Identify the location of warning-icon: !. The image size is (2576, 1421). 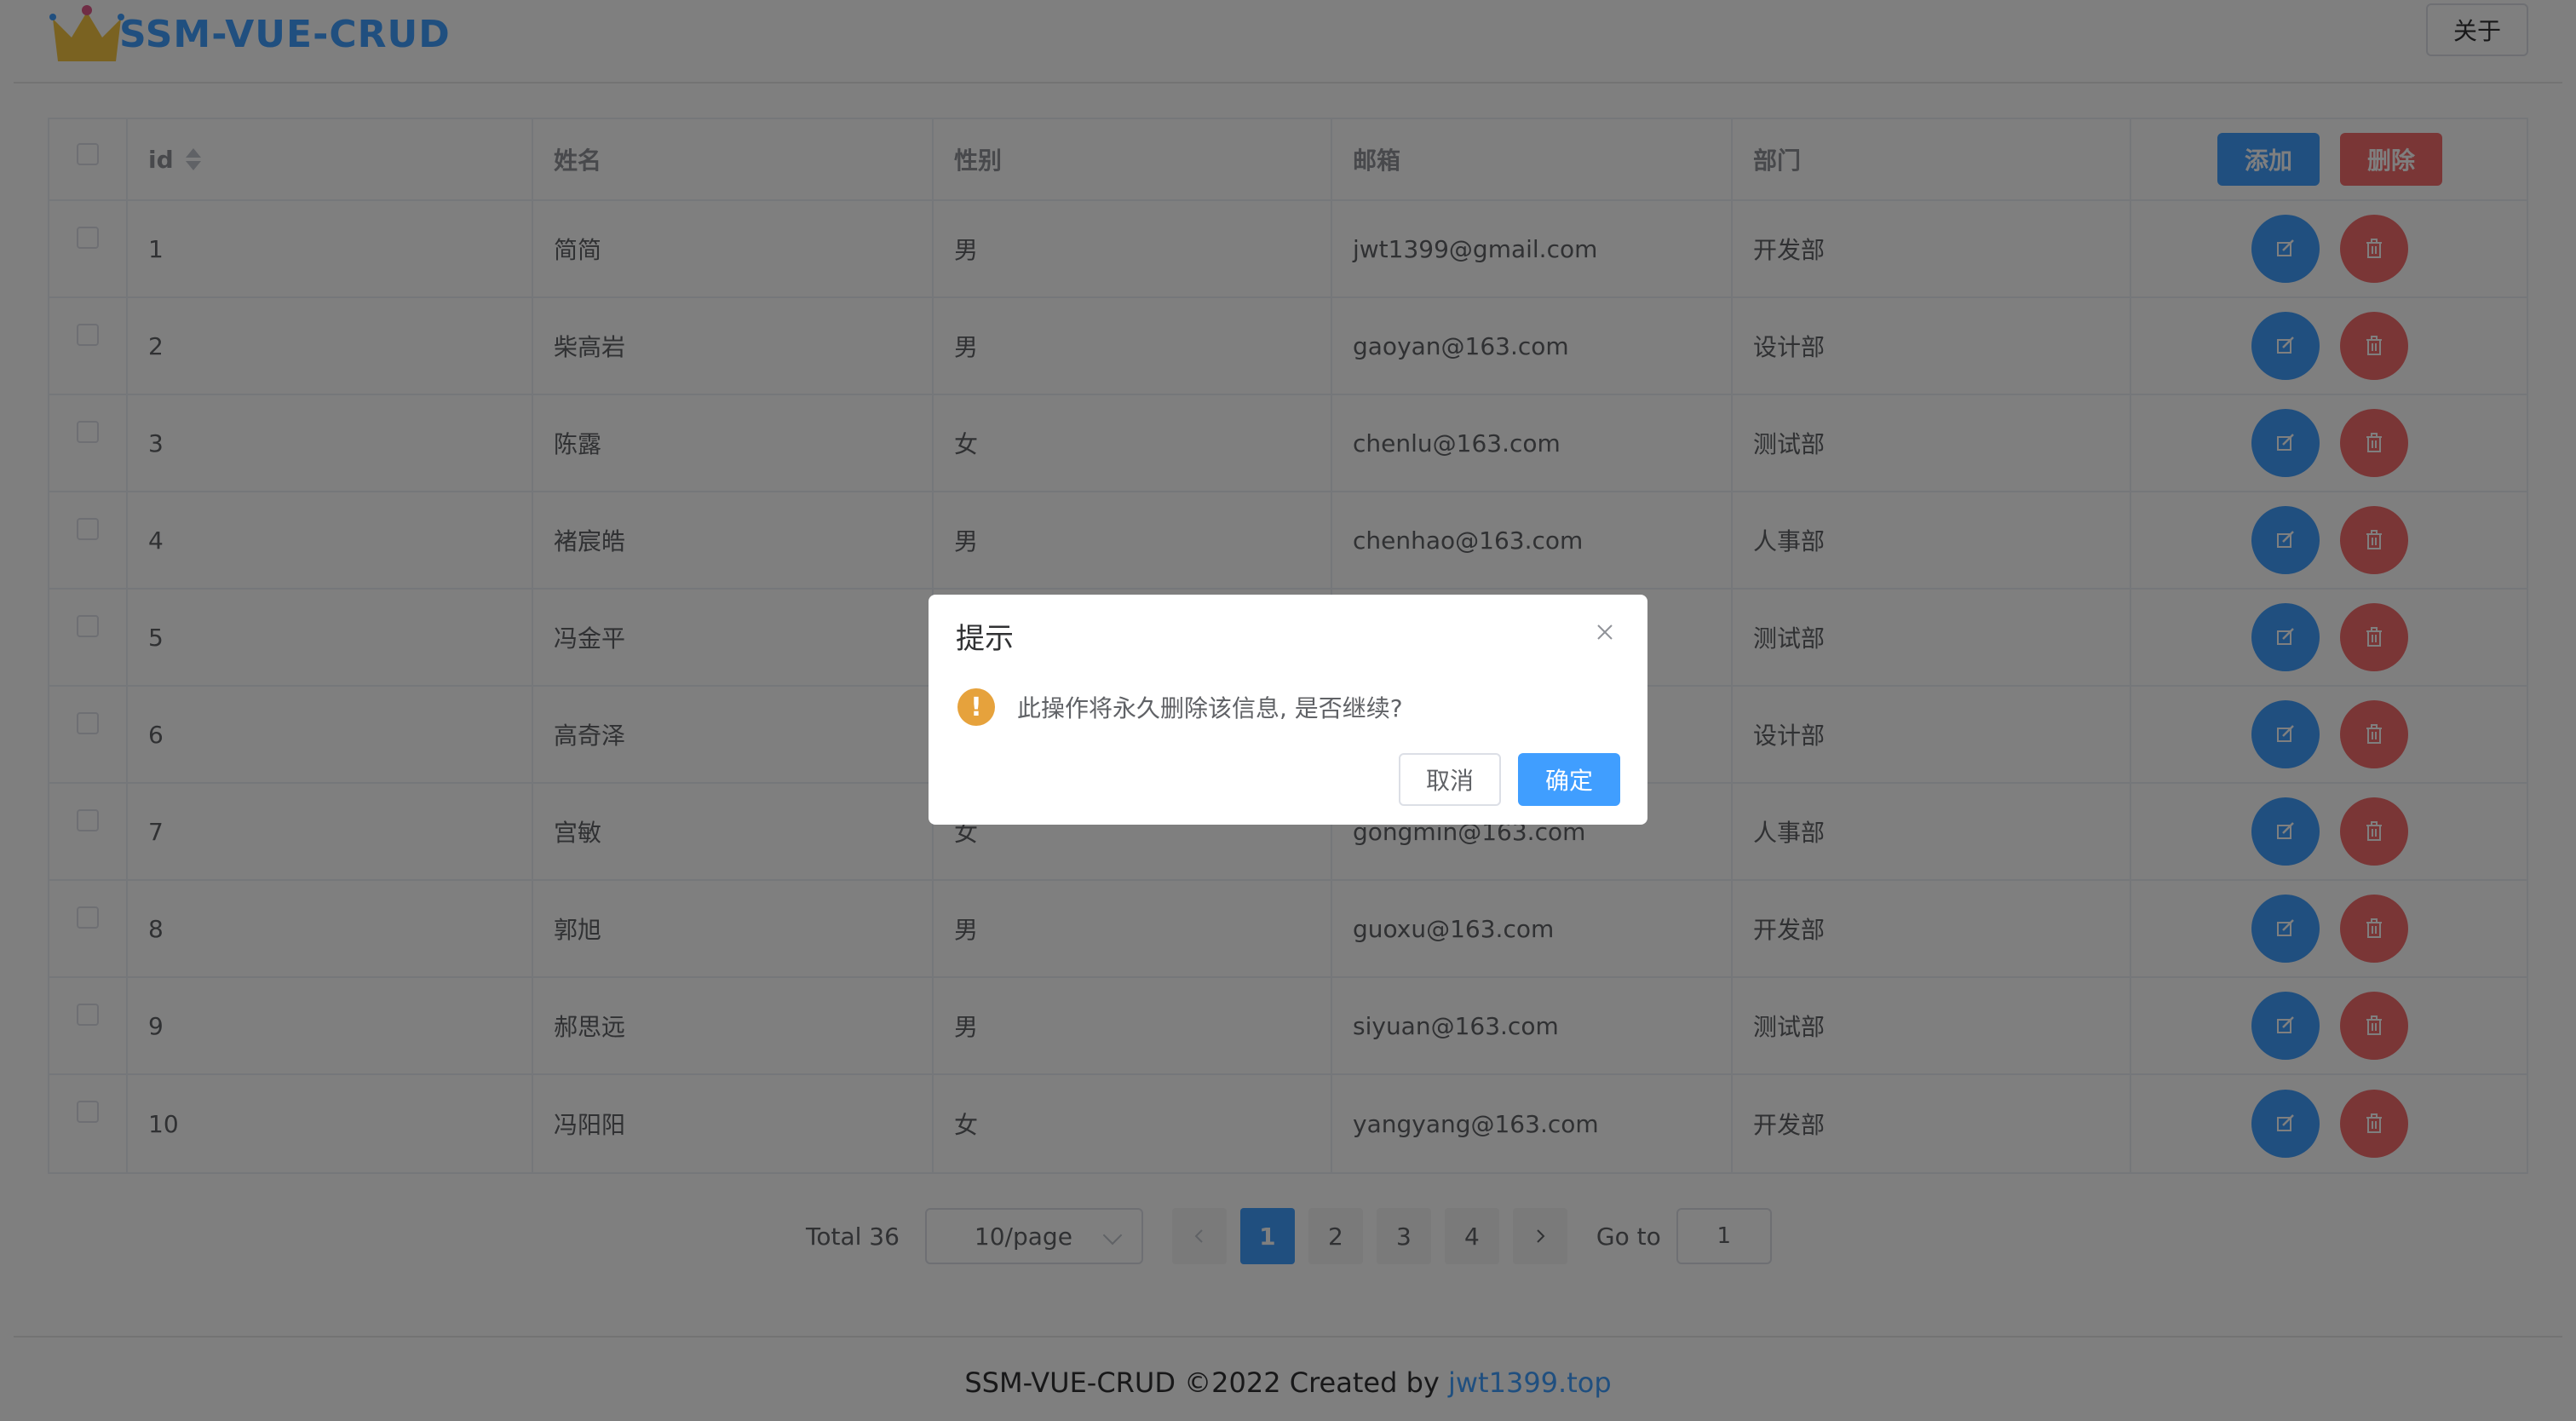
(976, 707).